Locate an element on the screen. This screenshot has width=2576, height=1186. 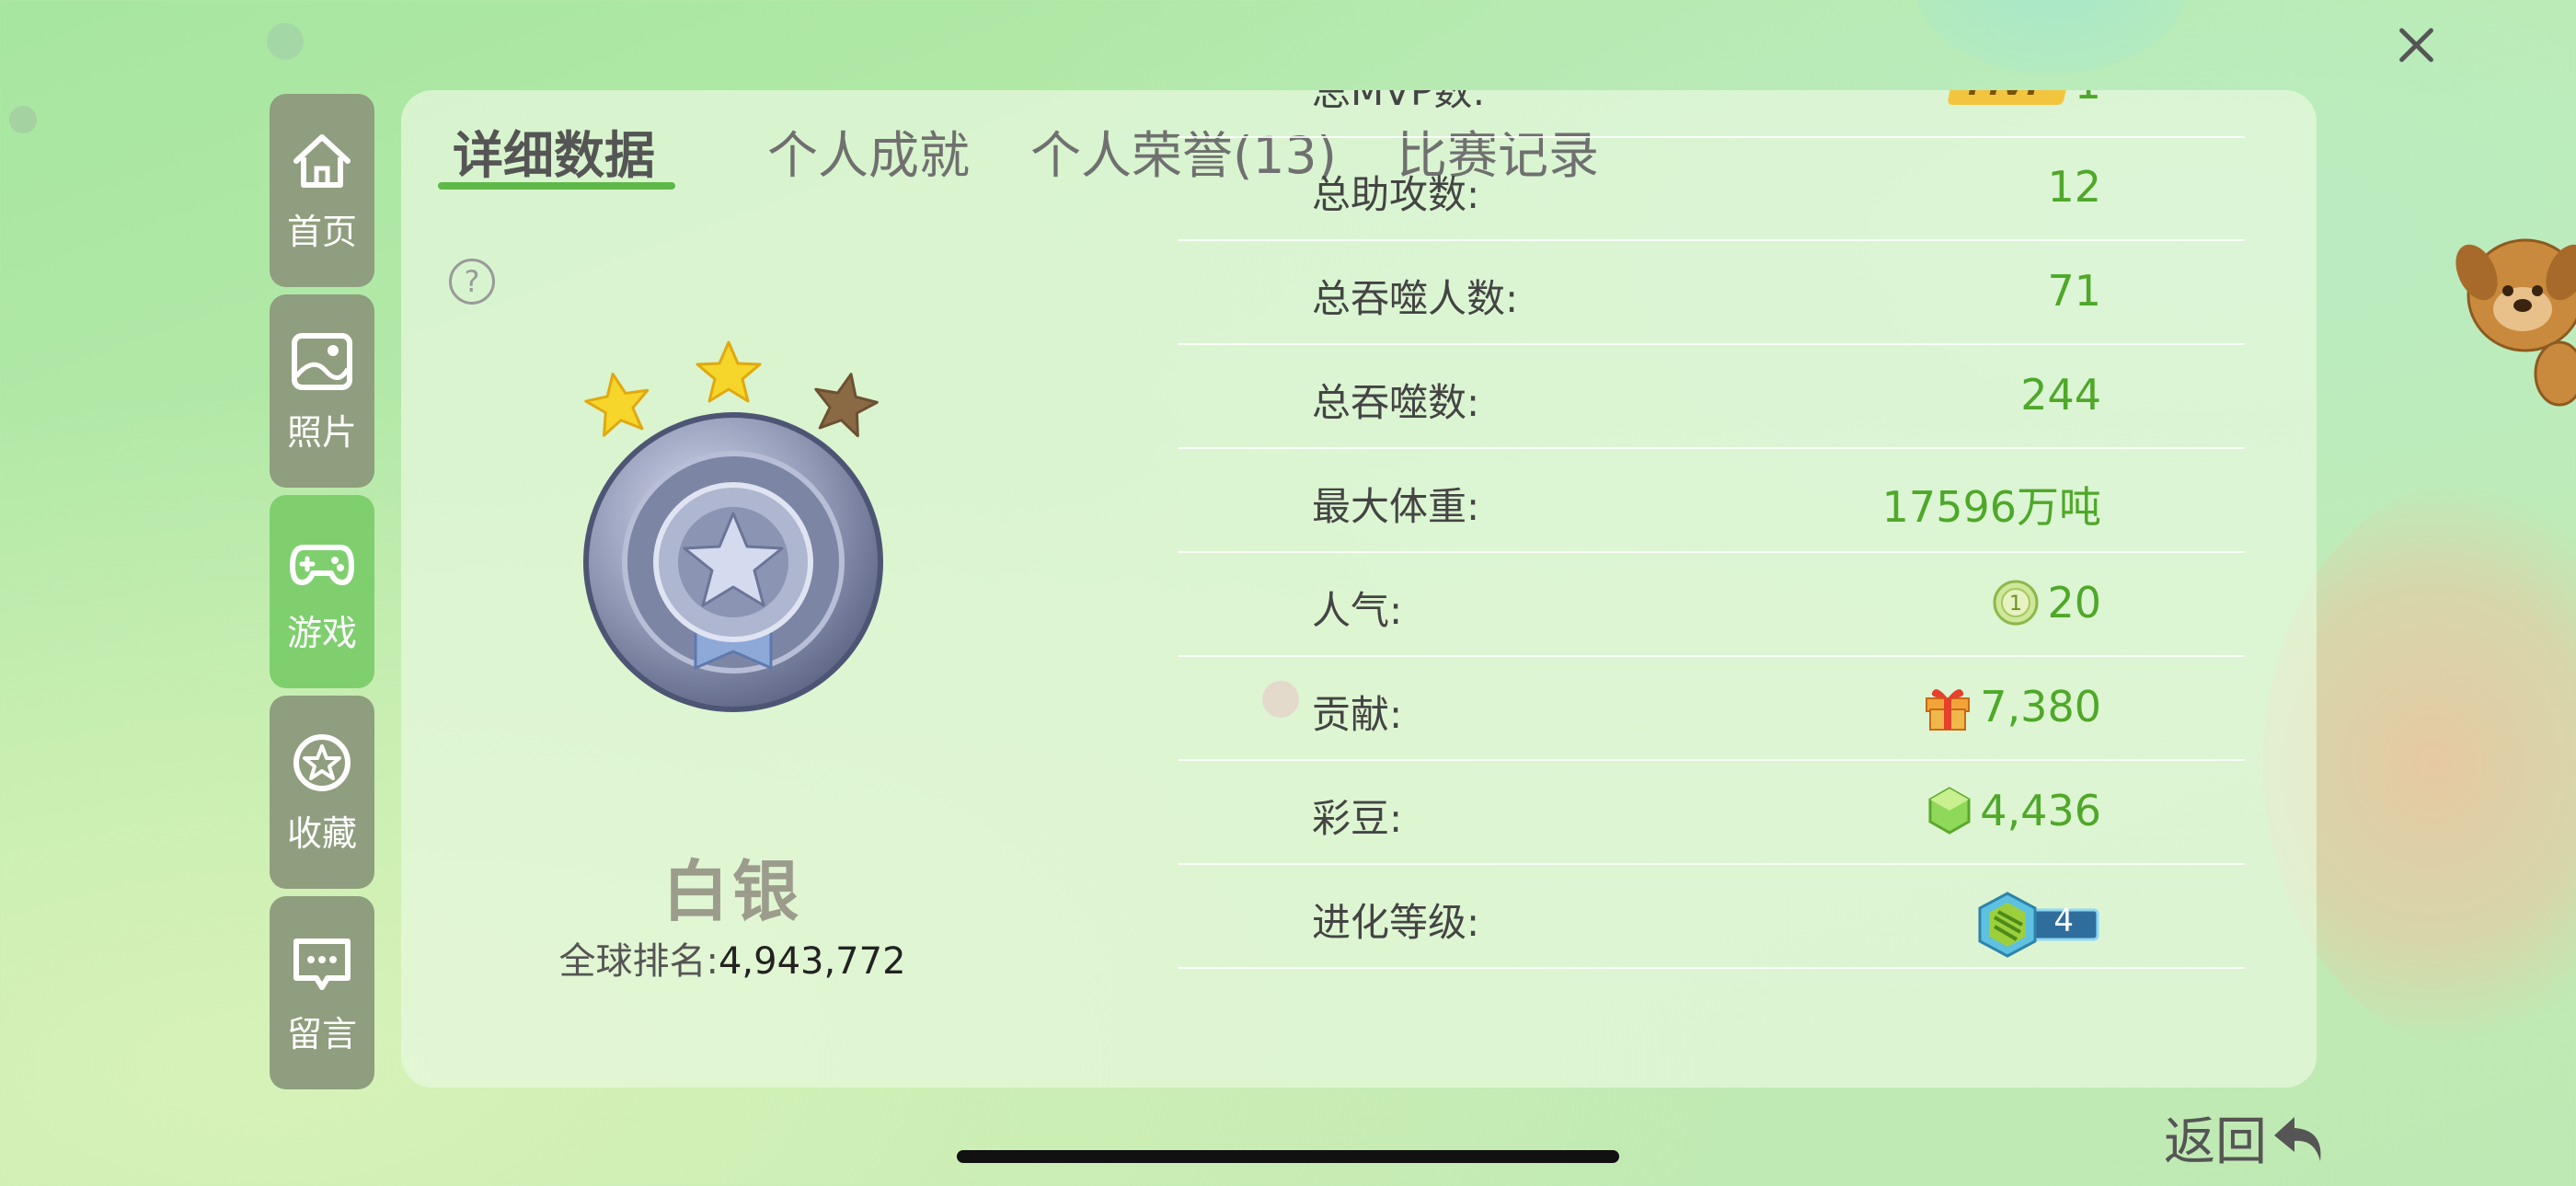
evolution-icon is located at coordinates (2039, 925).